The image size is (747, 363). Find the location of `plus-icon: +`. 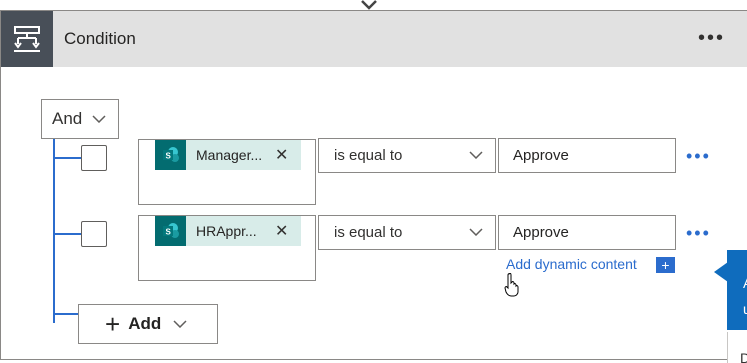

plus-icon: + is located at coordinates (113, 324).